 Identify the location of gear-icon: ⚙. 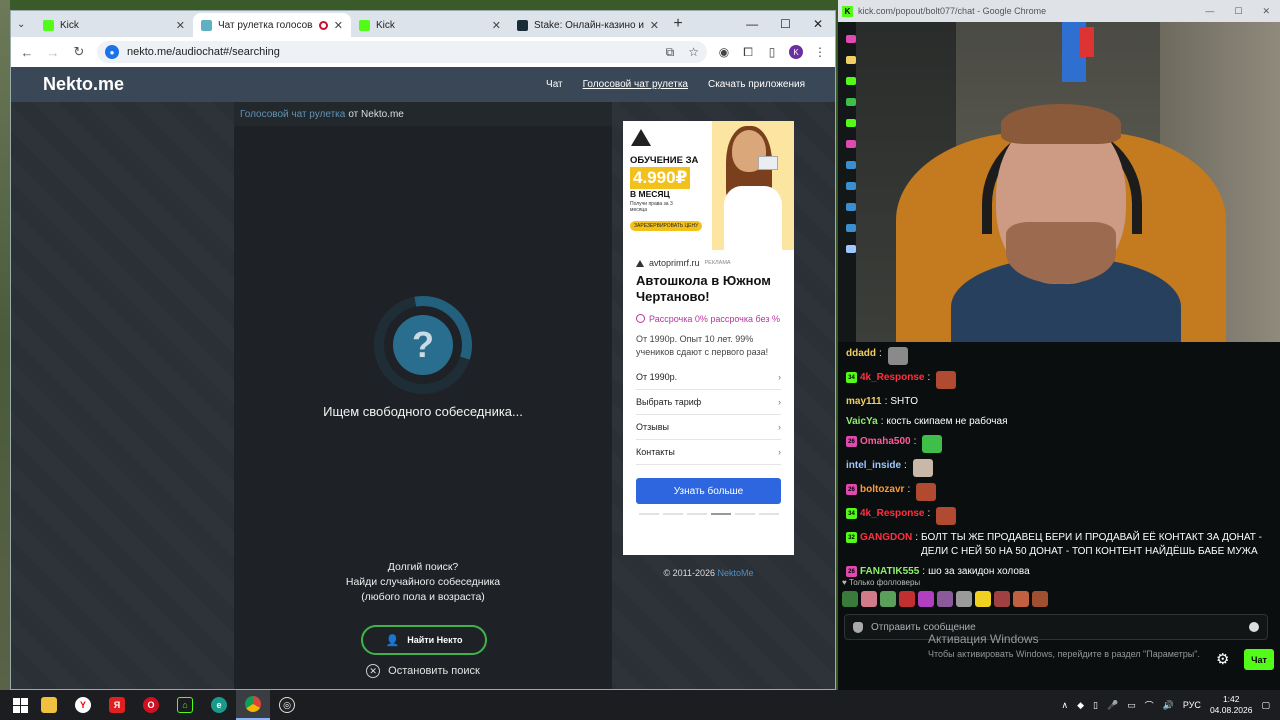
(1222, 659).